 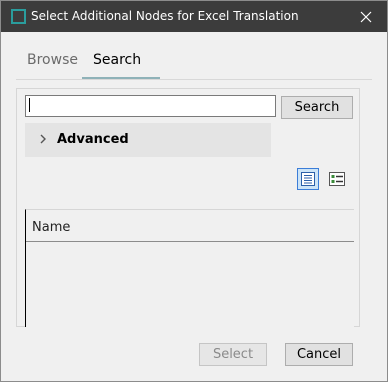 I want to click on app-icon, so click(x=18, y=16).